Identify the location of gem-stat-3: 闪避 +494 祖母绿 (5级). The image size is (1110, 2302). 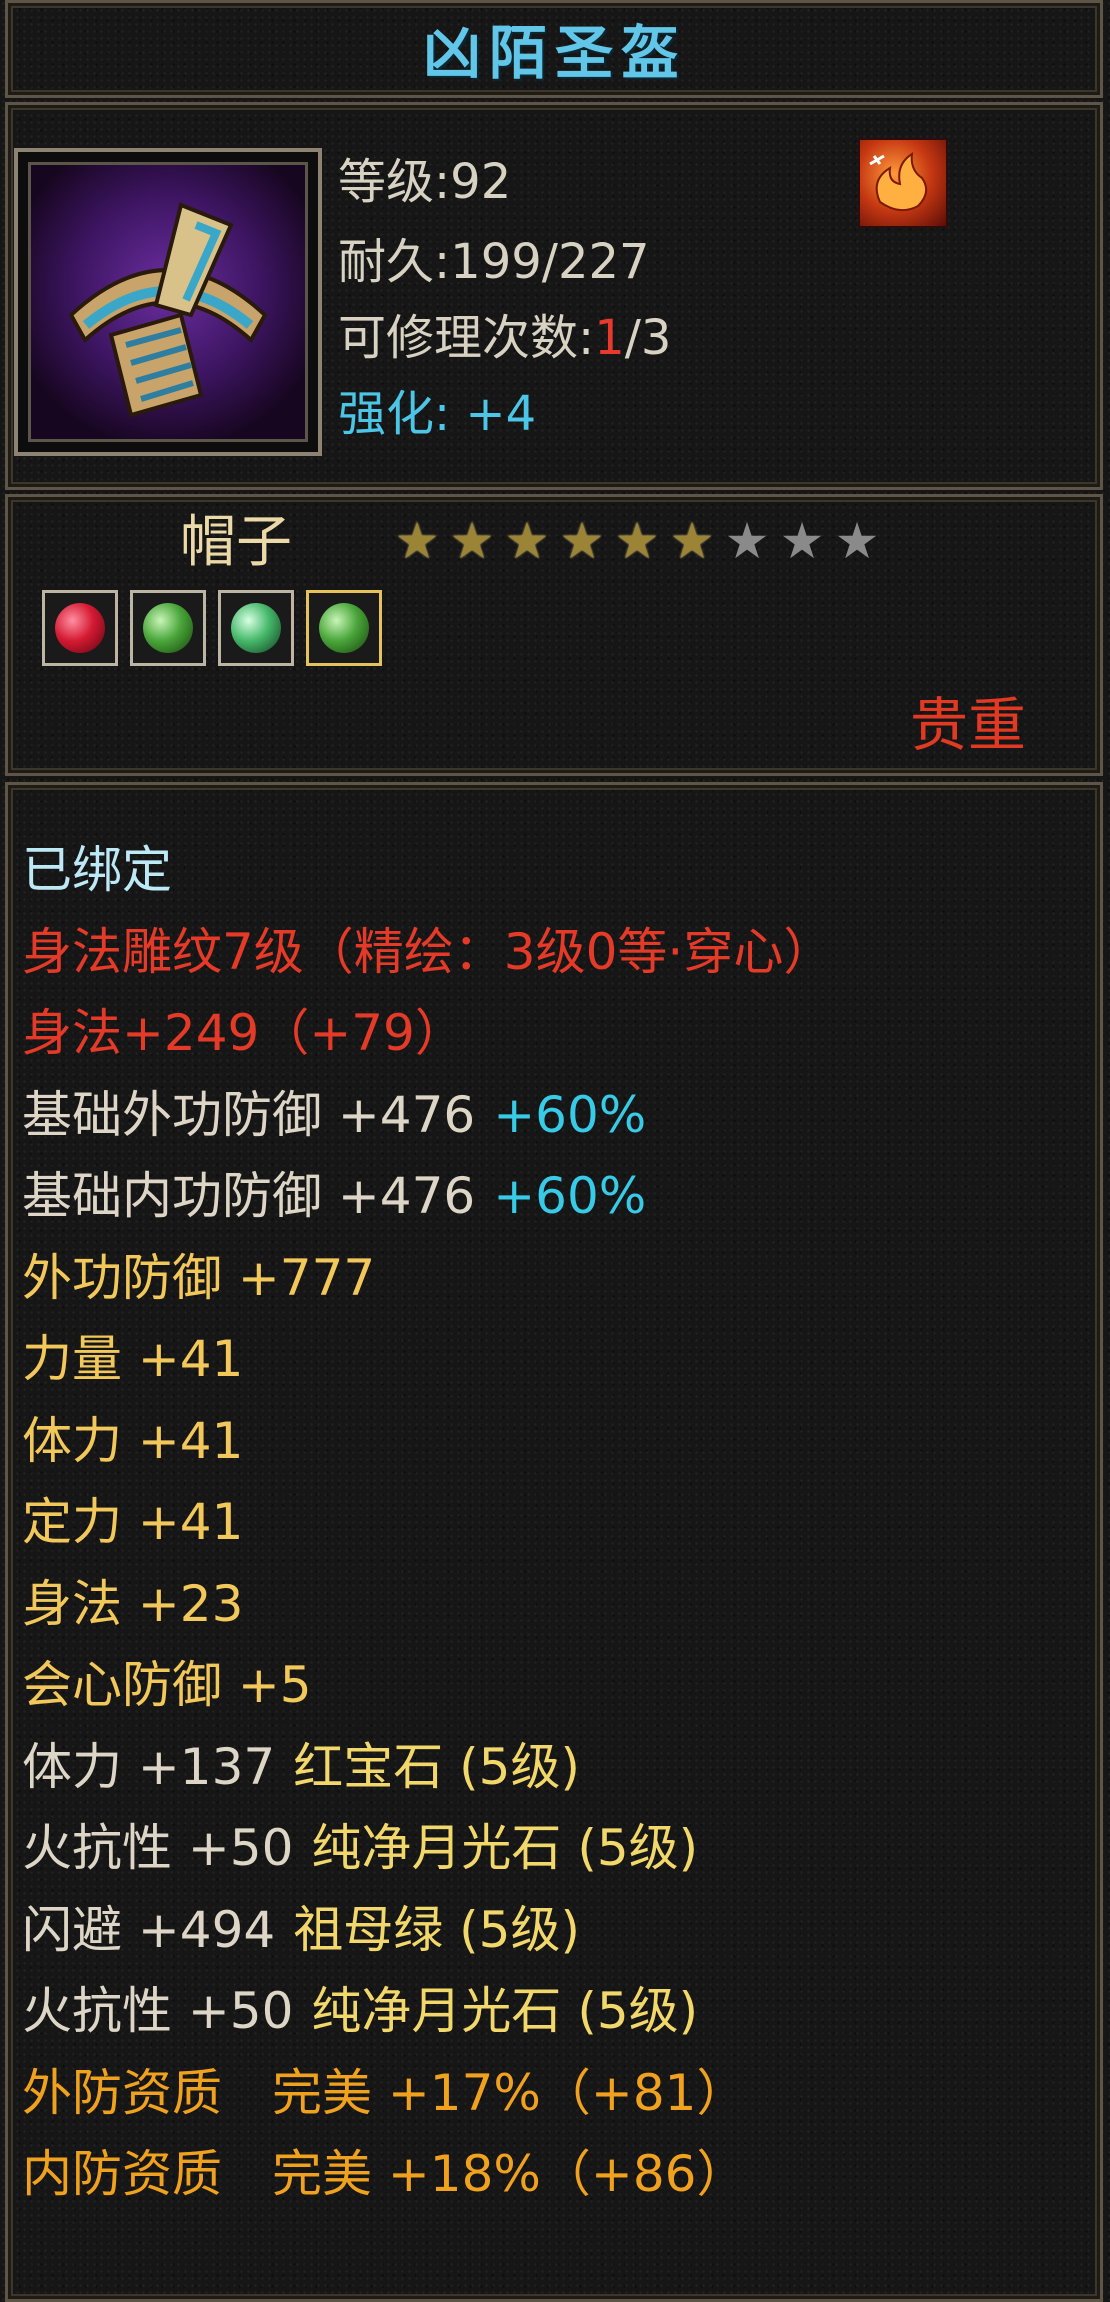
(427, 1931).